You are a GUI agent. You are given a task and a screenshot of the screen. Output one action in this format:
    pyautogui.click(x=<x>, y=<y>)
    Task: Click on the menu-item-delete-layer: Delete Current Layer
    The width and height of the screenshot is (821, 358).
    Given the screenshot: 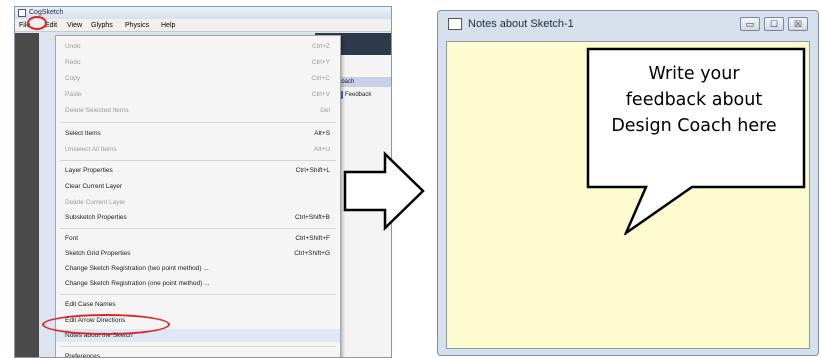 What is the action you would take?
    pyautogui.click(x=198, y=202)
    